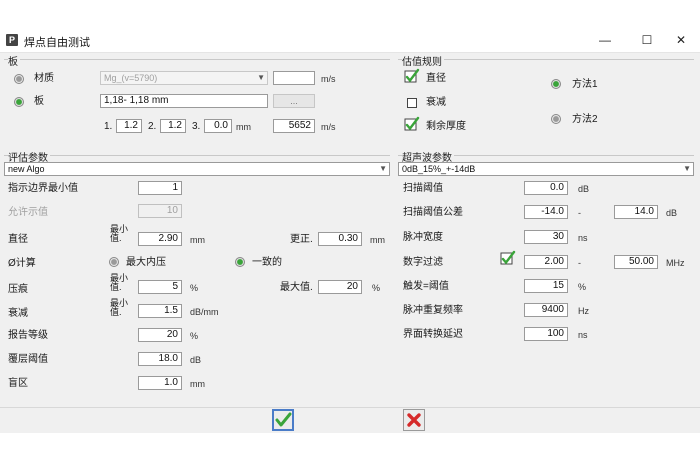 Image resolution: width=700 pixels, height=462 pixels. I want to click on prf-field: 9400, so click(546, 310).